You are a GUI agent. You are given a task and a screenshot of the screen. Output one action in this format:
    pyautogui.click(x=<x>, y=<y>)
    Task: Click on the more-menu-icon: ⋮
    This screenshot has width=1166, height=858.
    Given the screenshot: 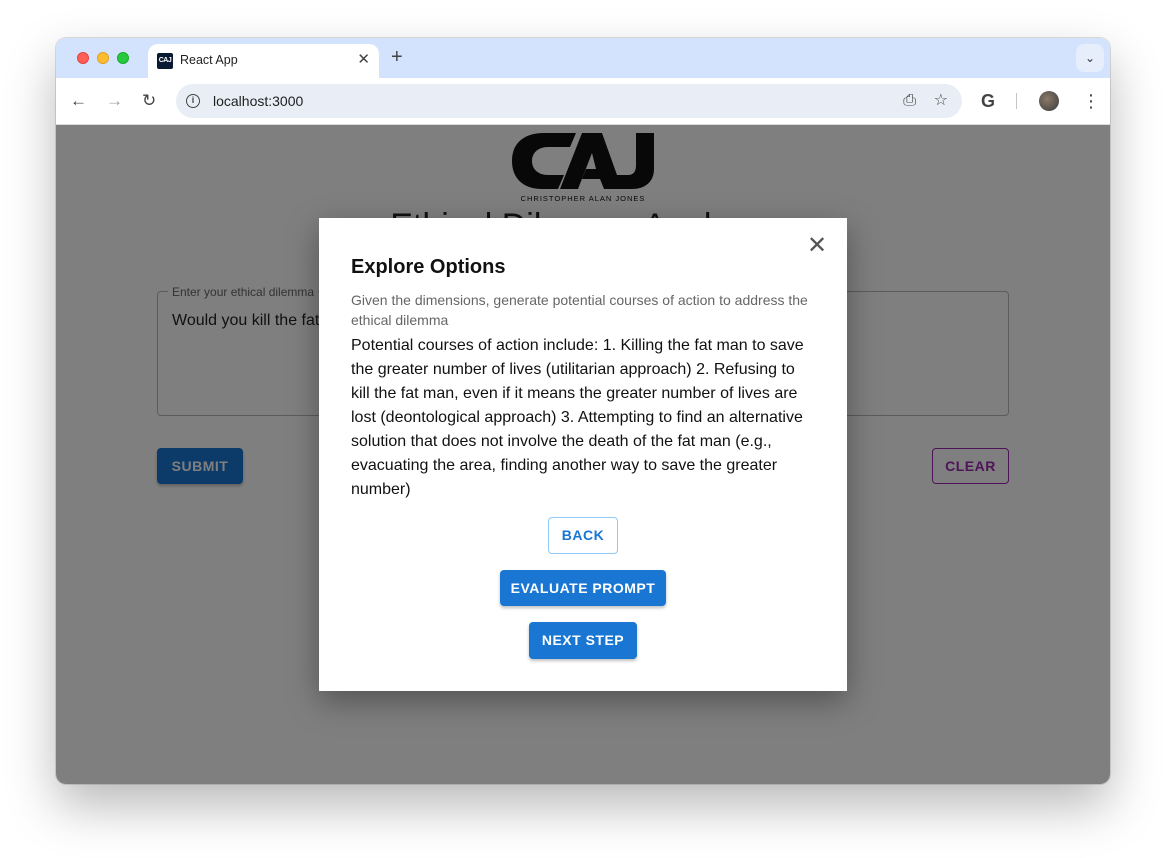 What is the action you would take?
    pyautogui.click(x=1091, y=101)
    